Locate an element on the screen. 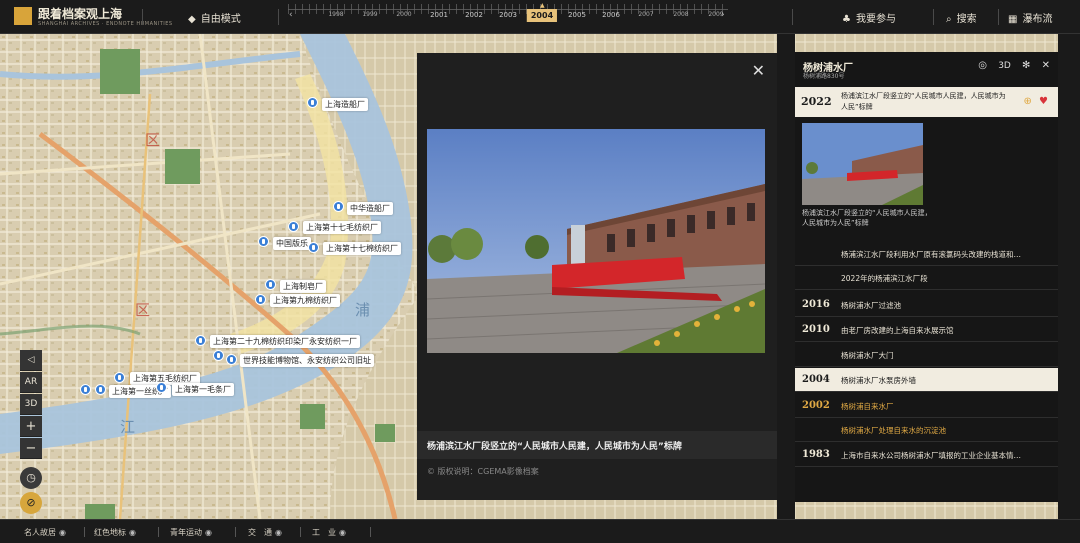 The width and height of the screenshot is (1080, 543). timeline-year: 2006 is located at coordinates (611, 15).